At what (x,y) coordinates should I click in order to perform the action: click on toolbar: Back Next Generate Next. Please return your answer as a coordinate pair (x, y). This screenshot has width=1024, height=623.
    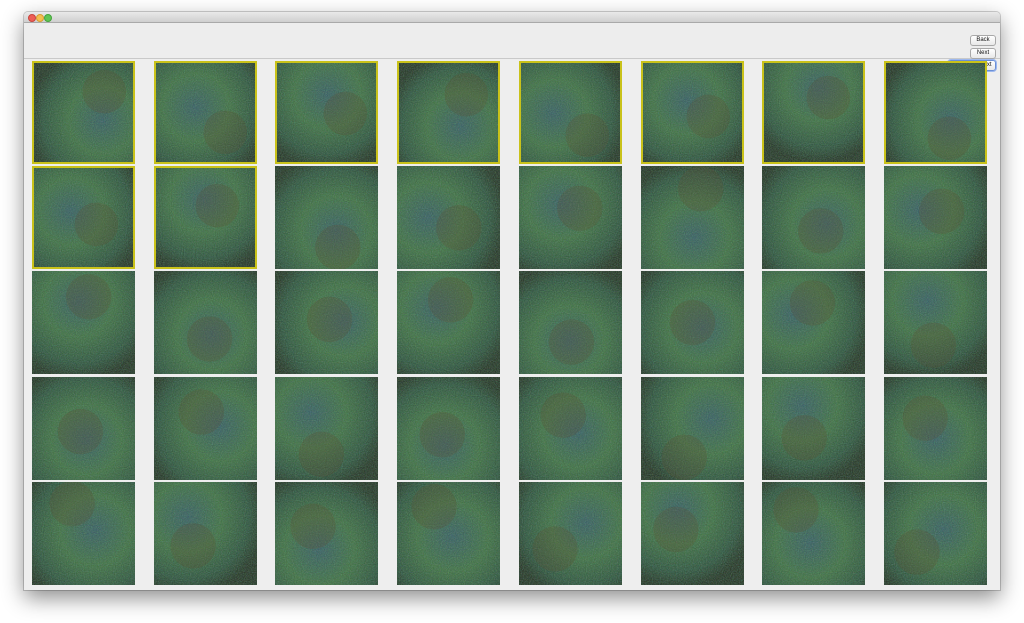
    Looking at the image, I should click on (512, 47).